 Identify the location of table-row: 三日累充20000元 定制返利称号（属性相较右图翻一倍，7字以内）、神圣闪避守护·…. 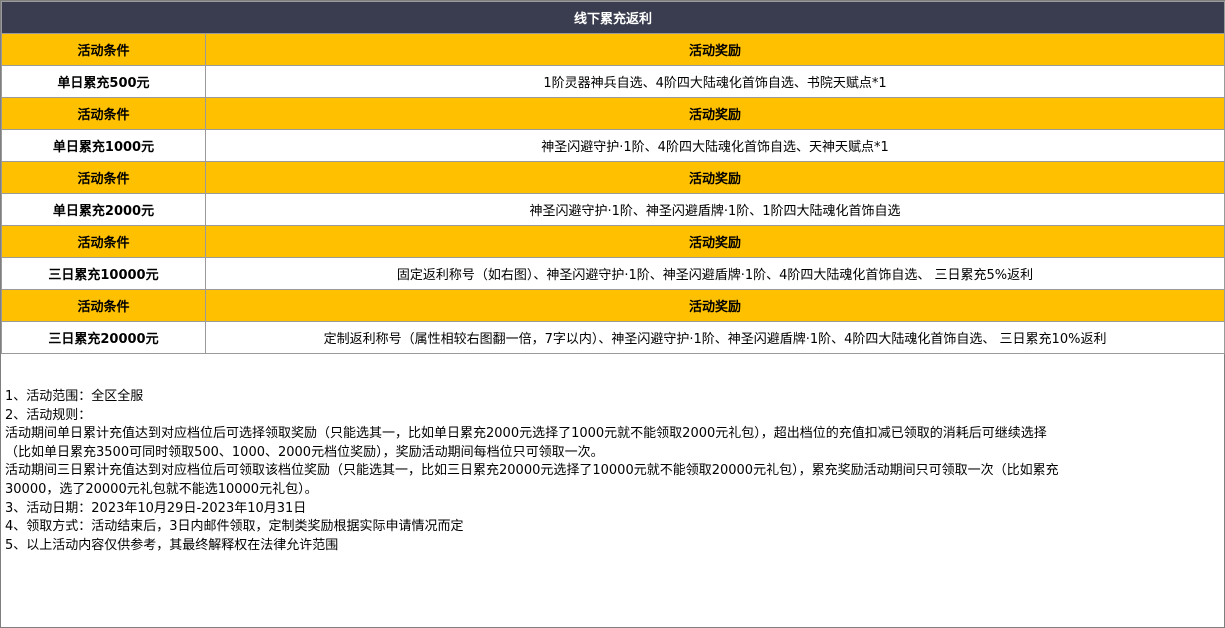
(613, 337).